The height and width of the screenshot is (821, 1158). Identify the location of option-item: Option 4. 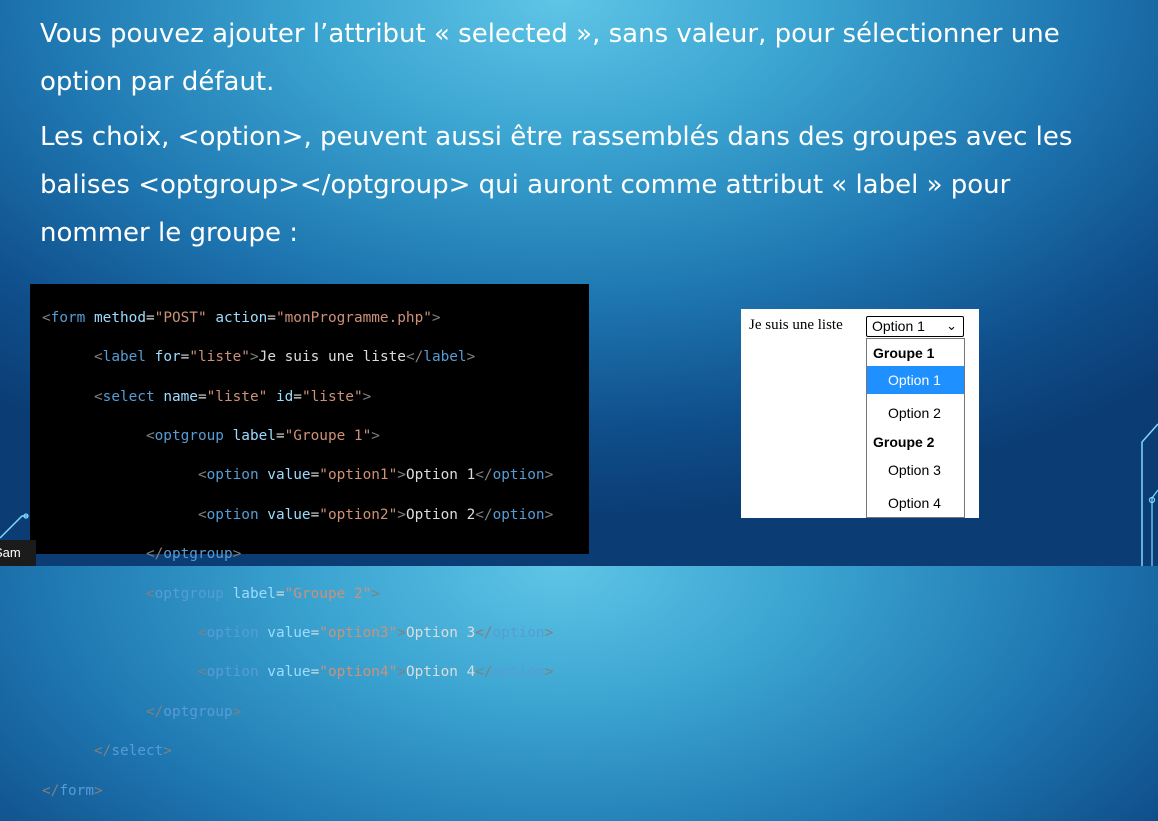
(915, 503).